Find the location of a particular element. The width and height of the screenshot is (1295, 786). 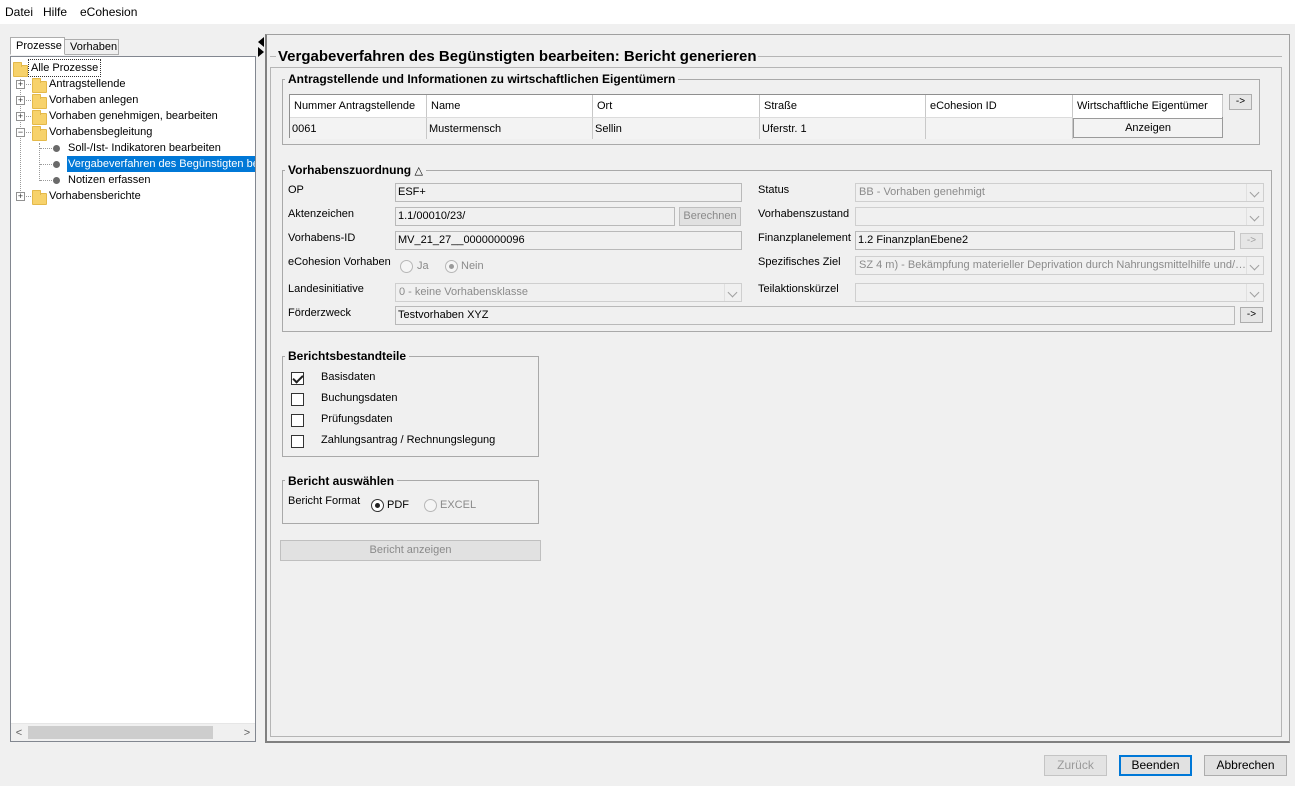

aktenzeichen-field: 1.1/00010/23/ is located at coordinates (535, 216).